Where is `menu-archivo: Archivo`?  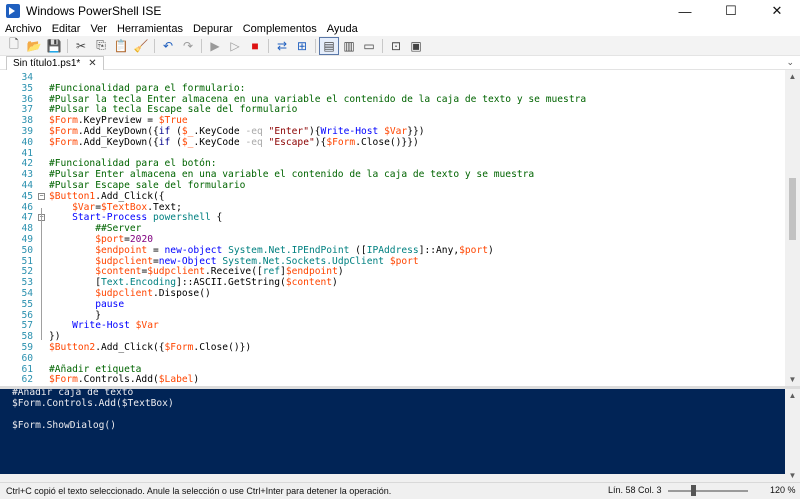 menu-archivo: Archivo is located at coordinates (23, 29).